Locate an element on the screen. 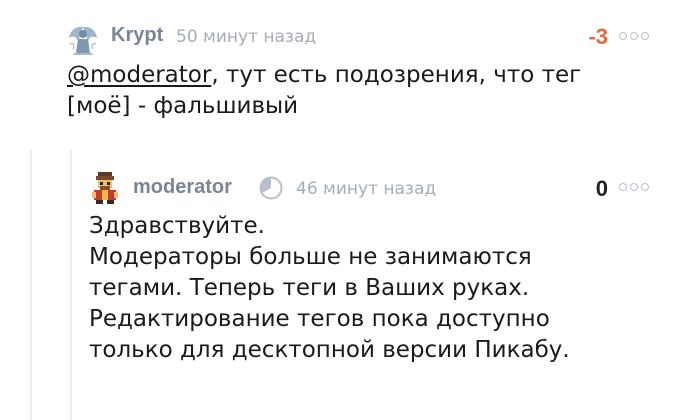  moderator-mention-link: @moderator is located at coordinates (139, 75).